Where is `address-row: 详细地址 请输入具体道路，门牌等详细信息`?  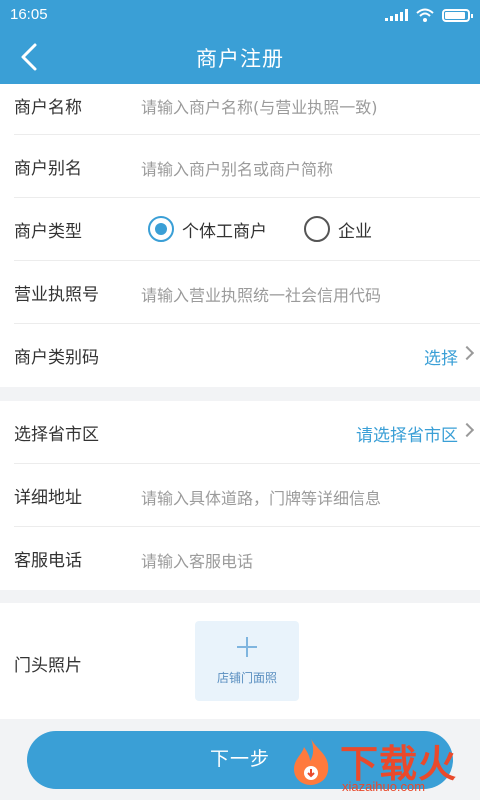
address-row: 详细地址 请输入具体道路，门牌等详细信息 is located at coordinates (247, 495).